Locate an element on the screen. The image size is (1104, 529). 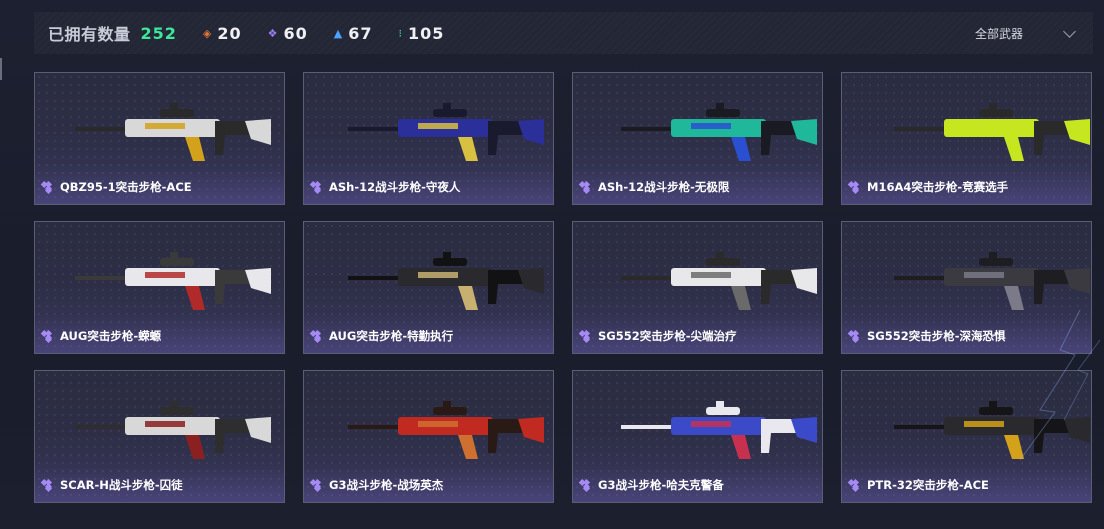
owned-count: 252 is located at coordinates (158, 33).